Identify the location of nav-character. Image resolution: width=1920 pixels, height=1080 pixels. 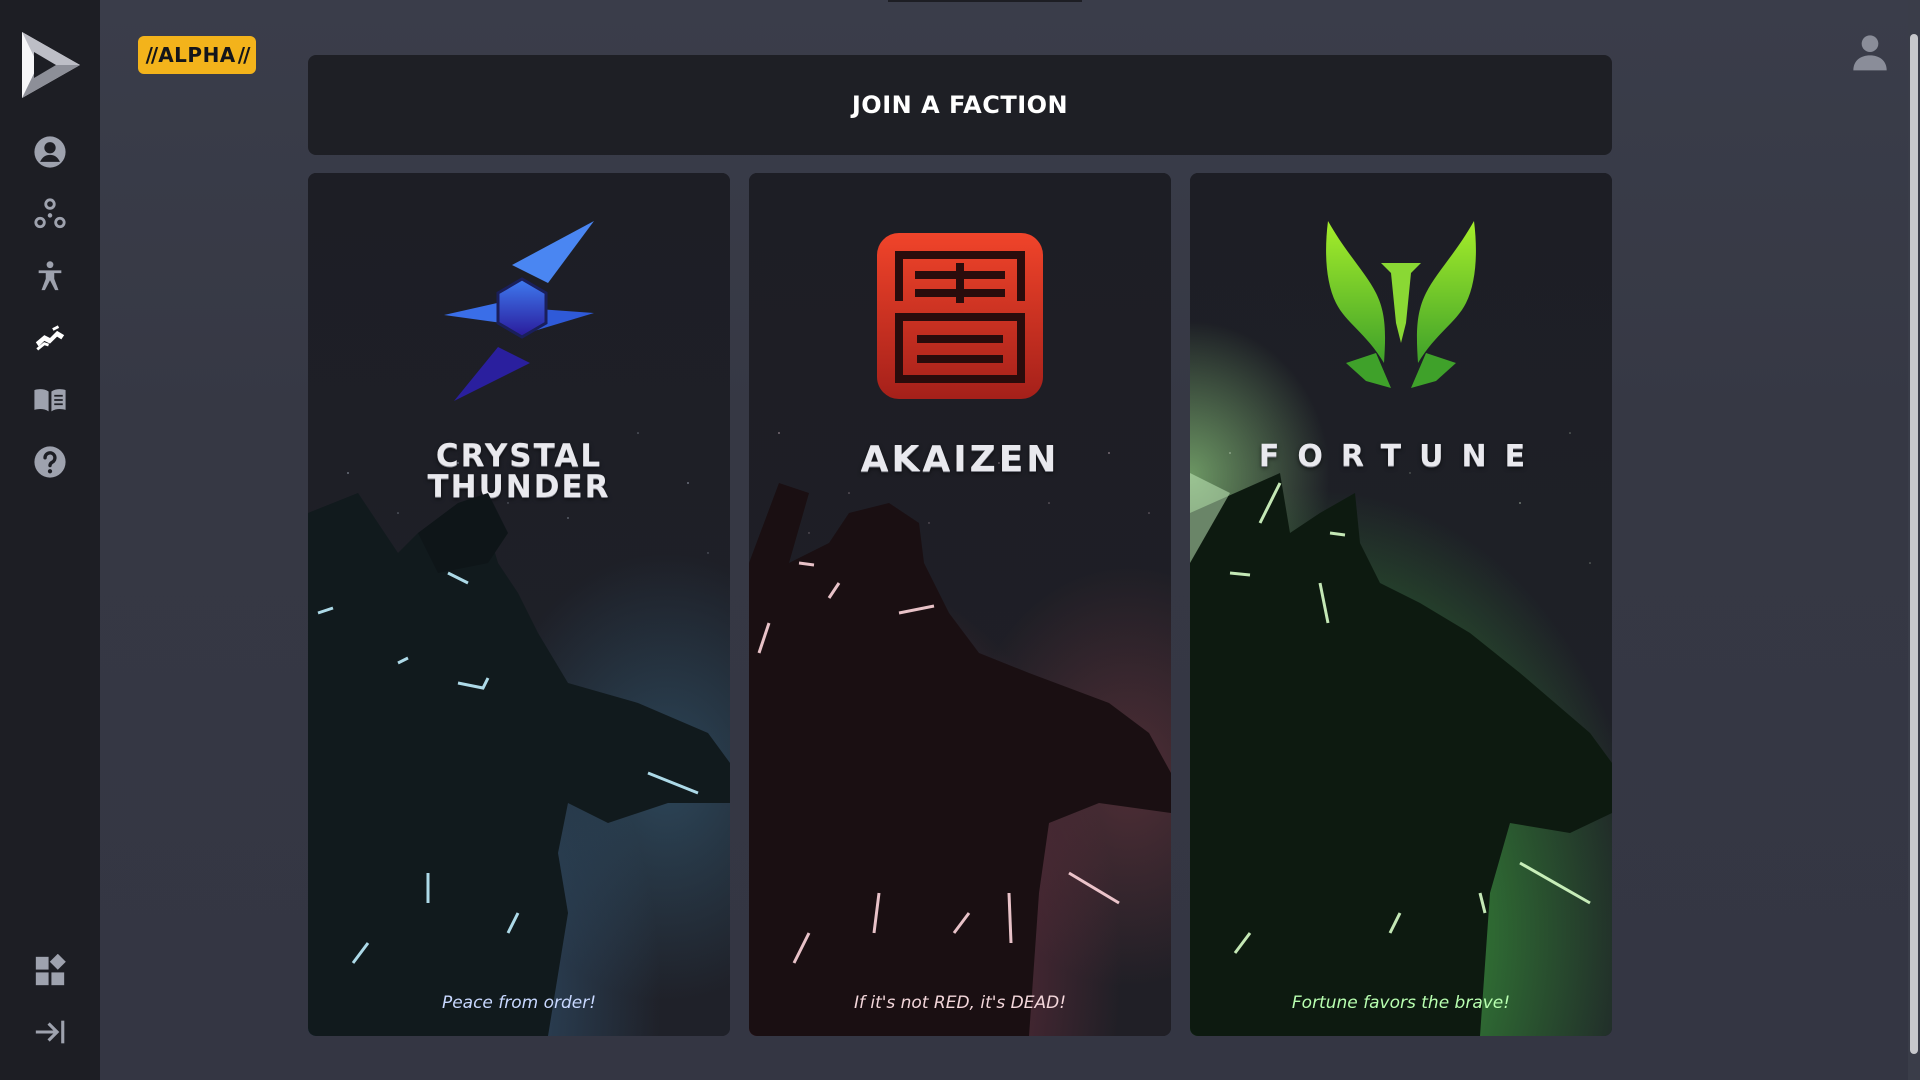
(50, 276).